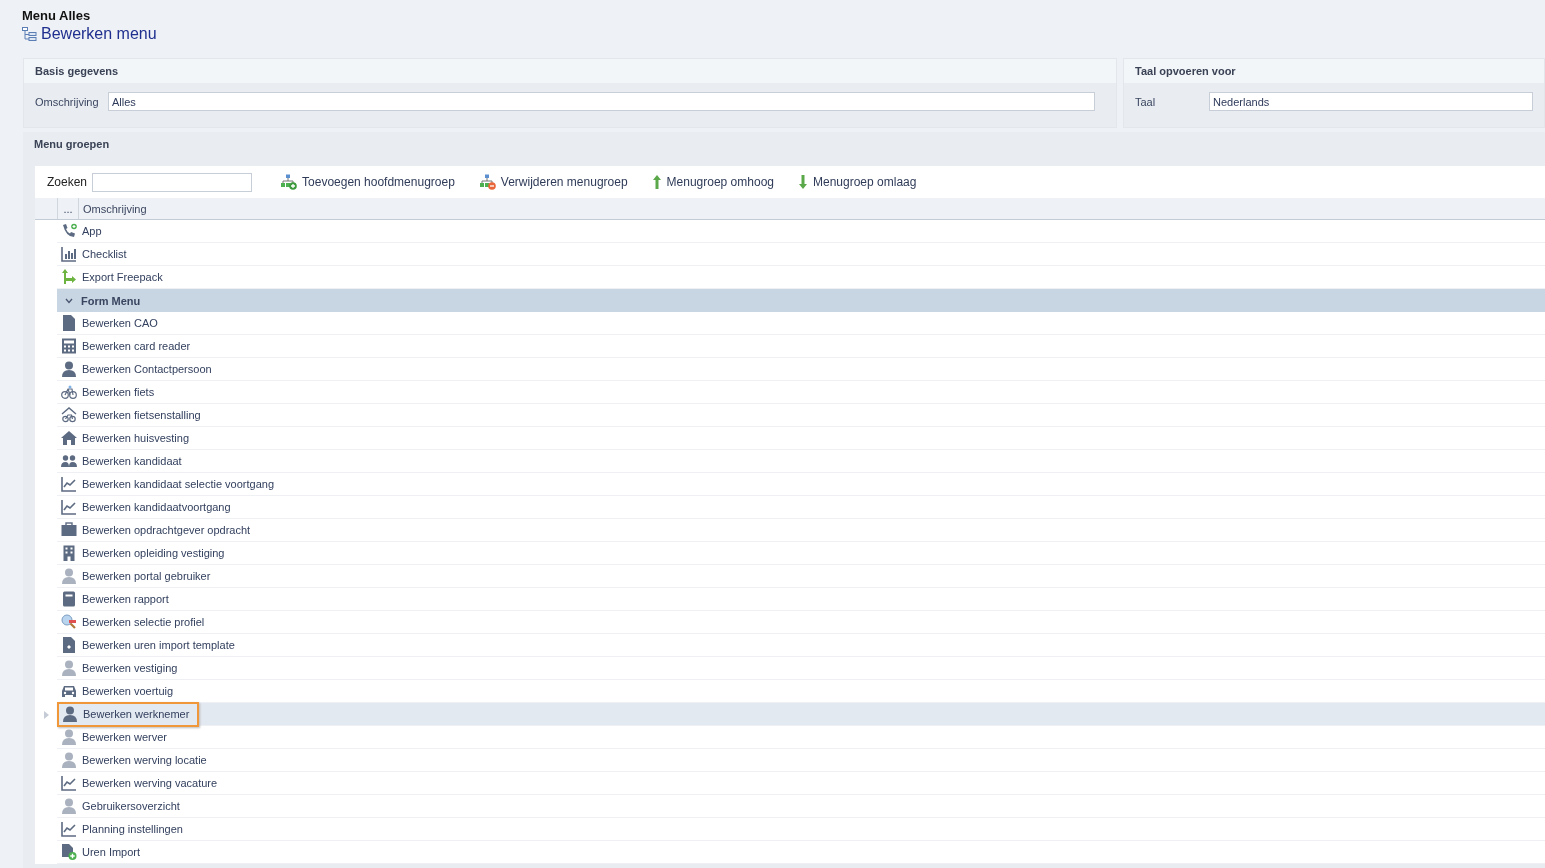 The width and height of the screenshot is (1545, 868). I want to click on hierarchy-remove-icon, so click(487, 182).